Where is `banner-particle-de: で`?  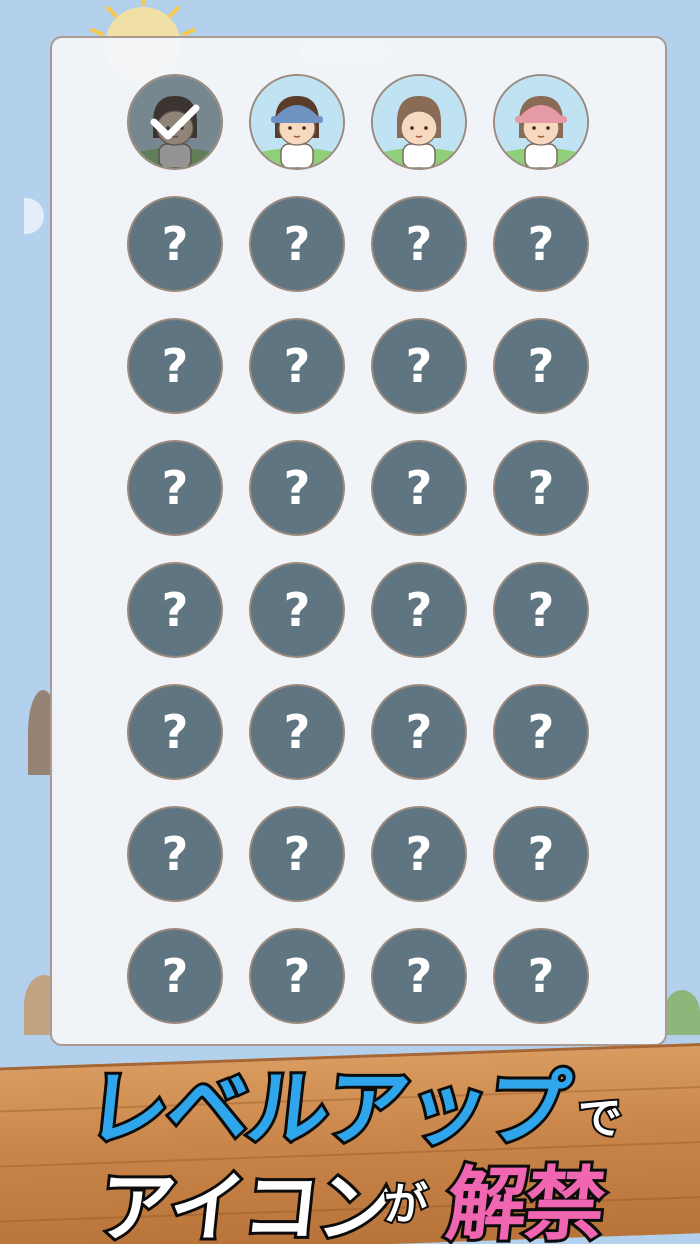 banner-particle-de: で is located at coordinates (600, 1118).